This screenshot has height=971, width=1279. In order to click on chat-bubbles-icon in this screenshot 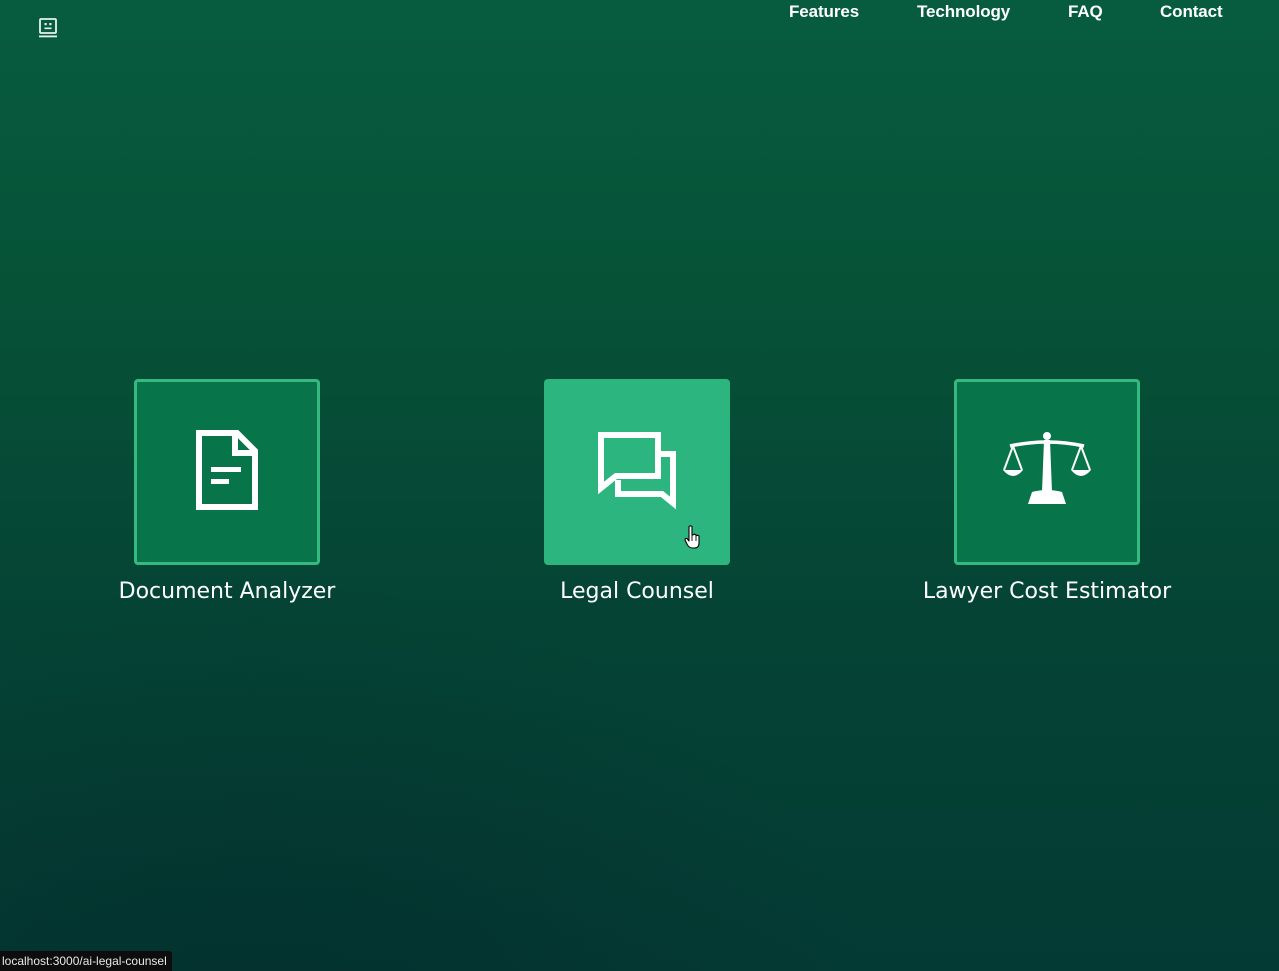, I will do `click(637, 472)`.